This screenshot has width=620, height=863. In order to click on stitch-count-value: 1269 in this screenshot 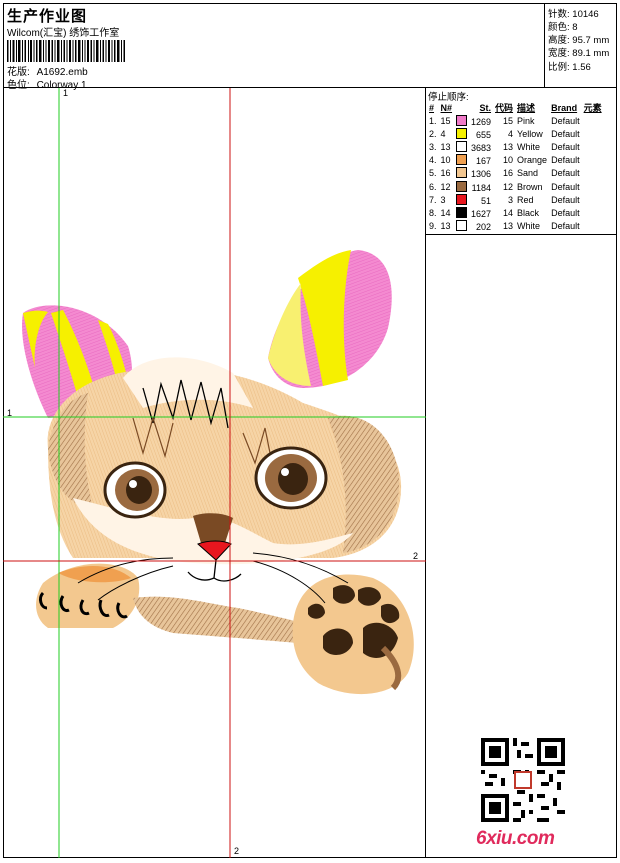, I will do `click(481, 121)`.